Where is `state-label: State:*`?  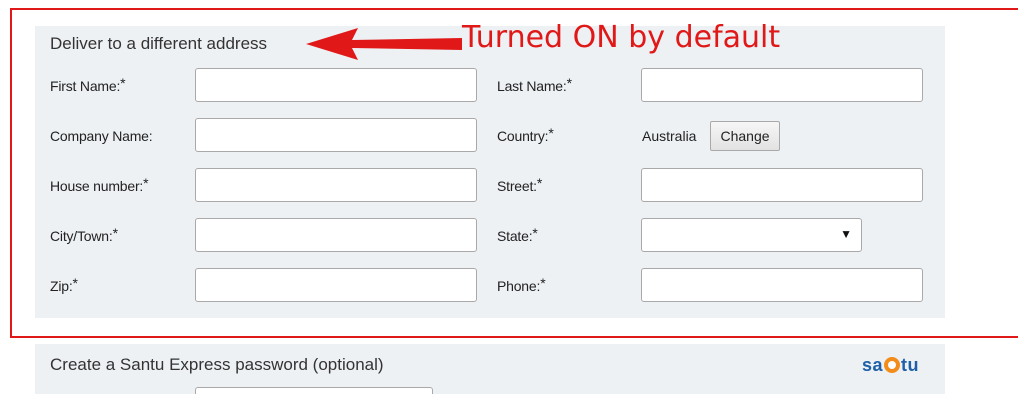 state-label: State:* is located at coordinates (517, 234).